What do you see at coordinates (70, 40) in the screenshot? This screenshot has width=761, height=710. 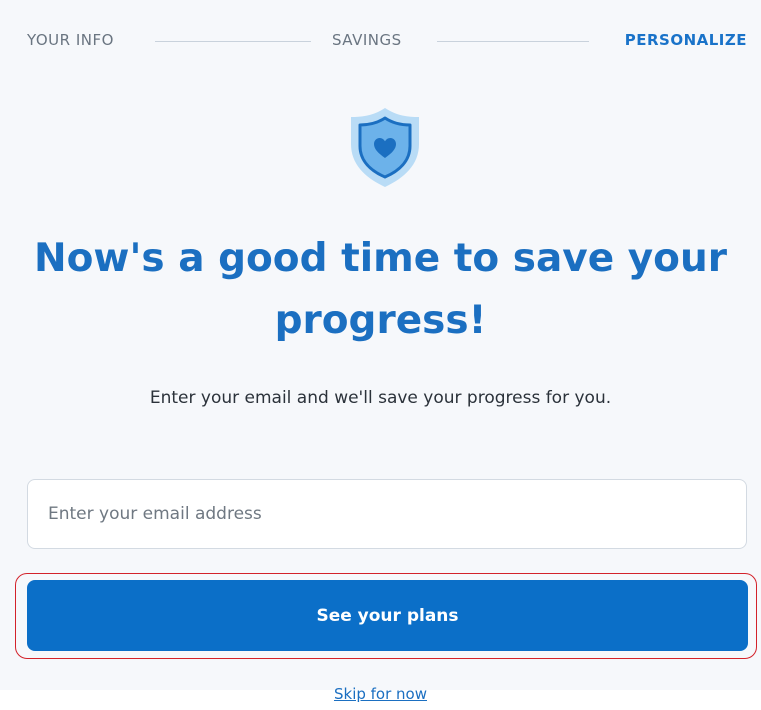 I see `step-your-info: YOUR INFO` at bounding box center [70, 40].